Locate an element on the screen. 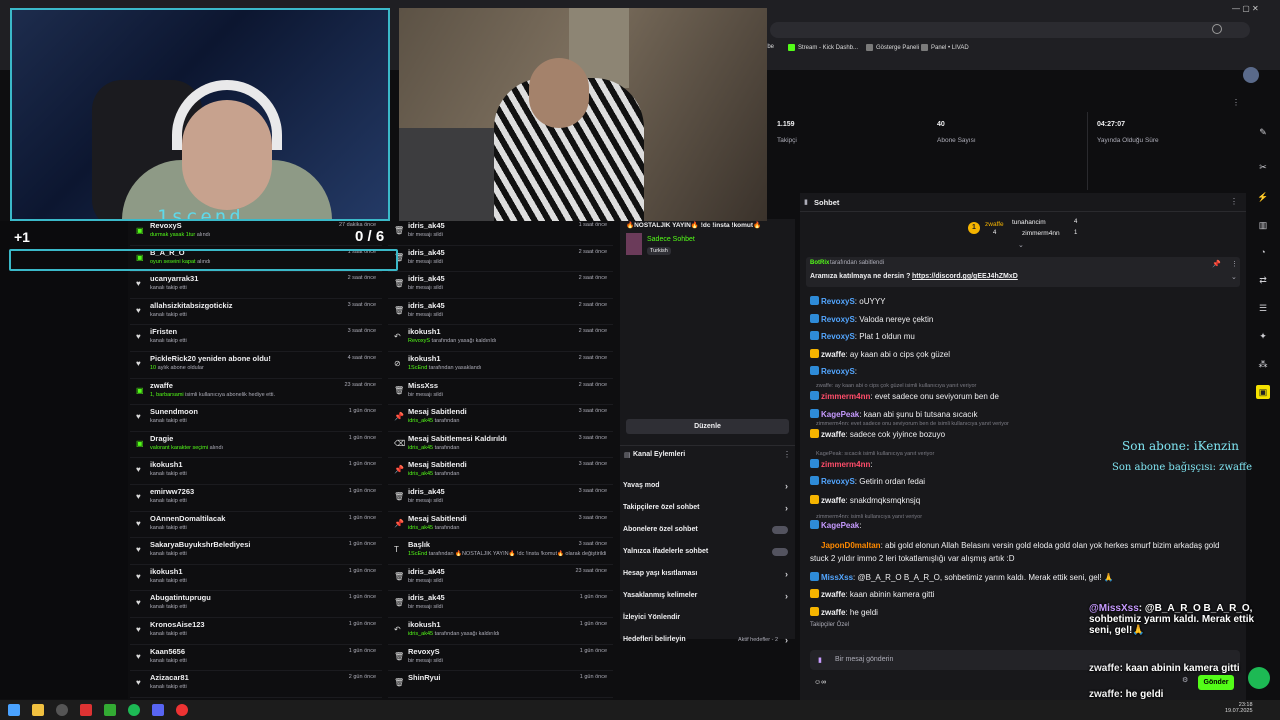  stream-category: Sadece Sohbet is located at coordinates (671, 239).